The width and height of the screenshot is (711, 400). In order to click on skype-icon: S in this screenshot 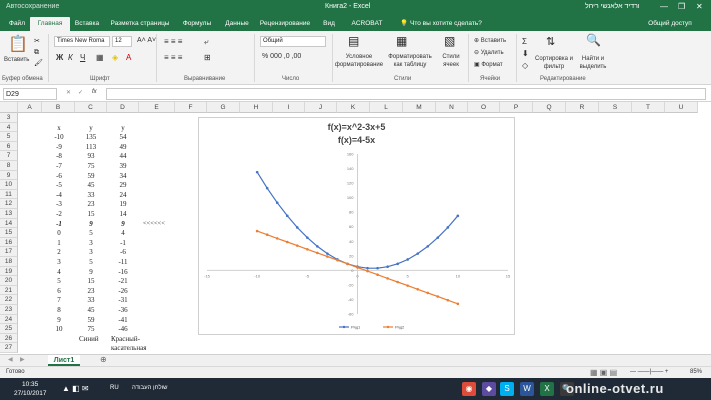, I will do `click(507, 389)`.